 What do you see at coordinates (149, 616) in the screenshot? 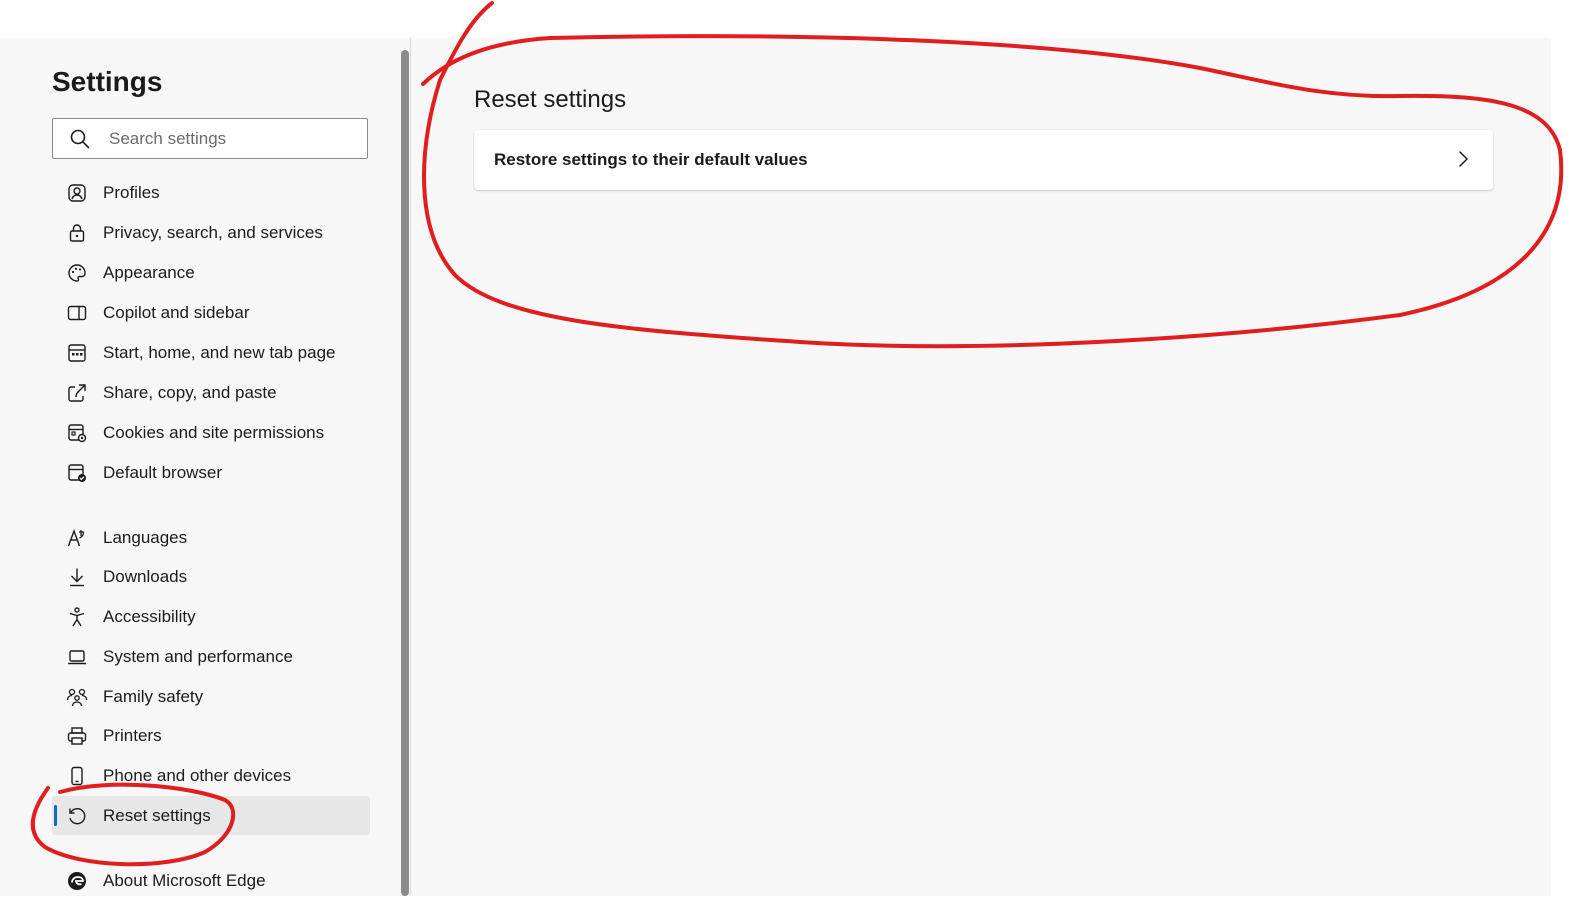
I see `sidebar-item-label: Accessibility` at bounding box center [149, 616].